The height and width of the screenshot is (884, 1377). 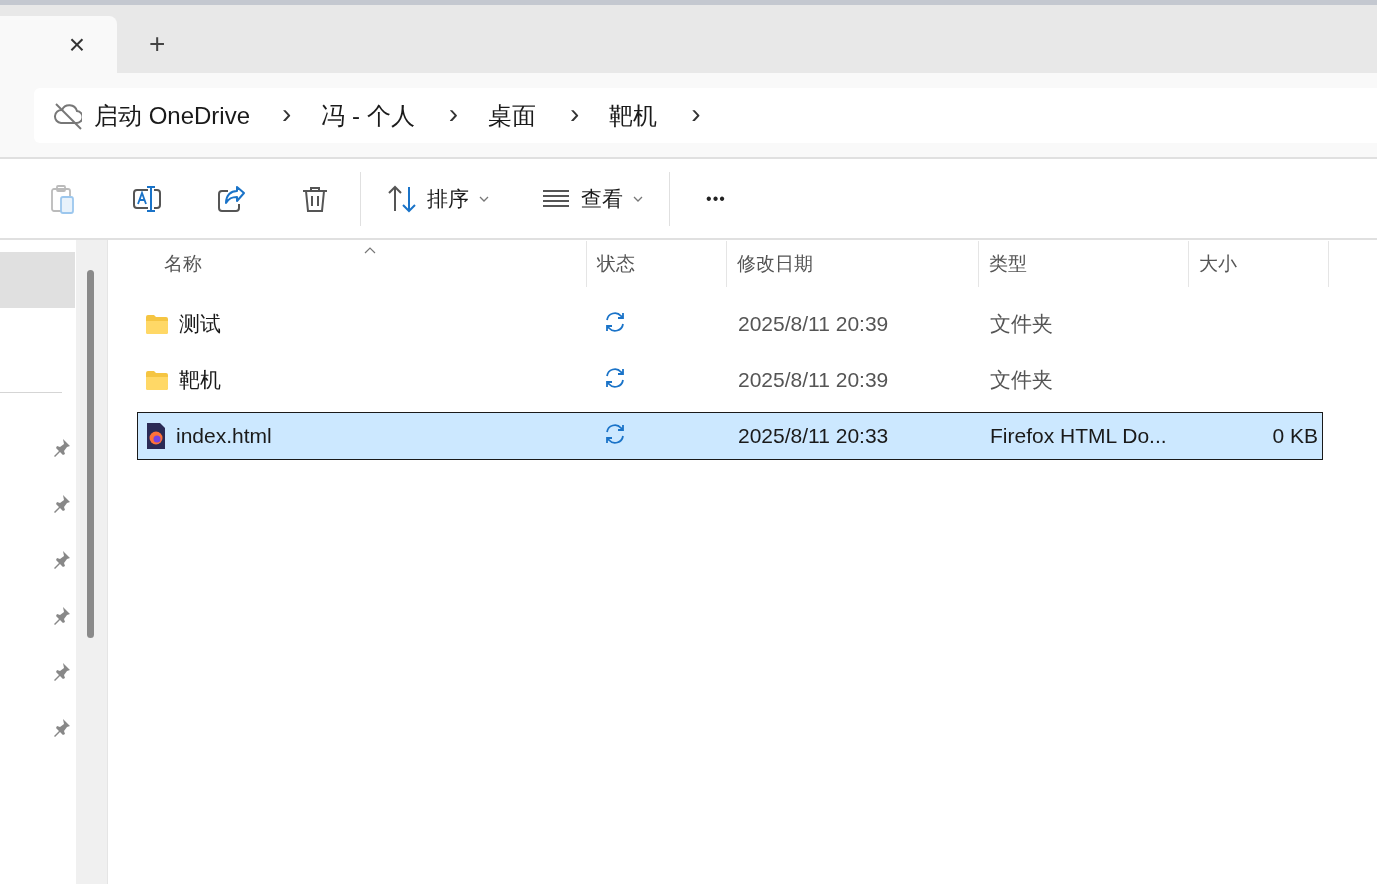 I want to click on scrollbar-track, so click(x=91, y=562).